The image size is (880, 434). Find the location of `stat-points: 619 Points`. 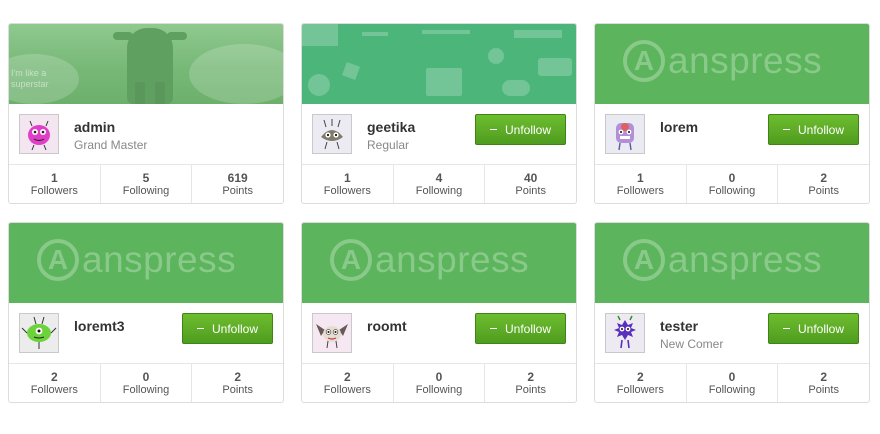

stat-points: 619 Points is located at coordinates (237, 184).